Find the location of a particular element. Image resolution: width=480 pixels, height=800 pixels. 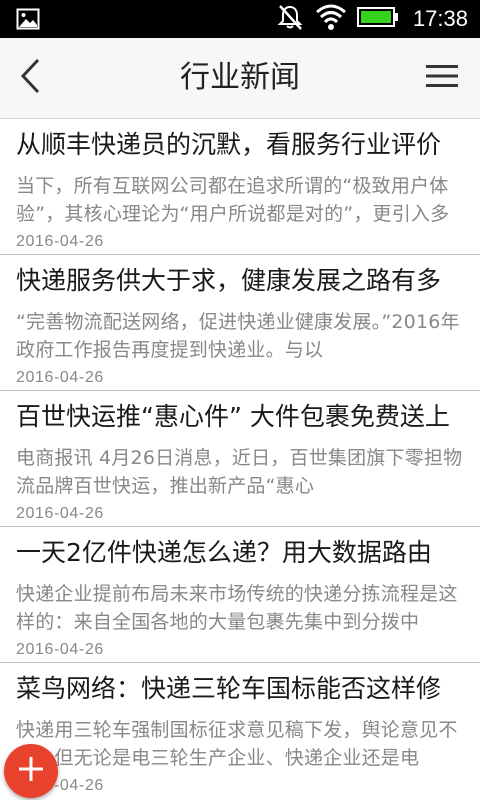

plus-icon is located at coordinates (31, 771).